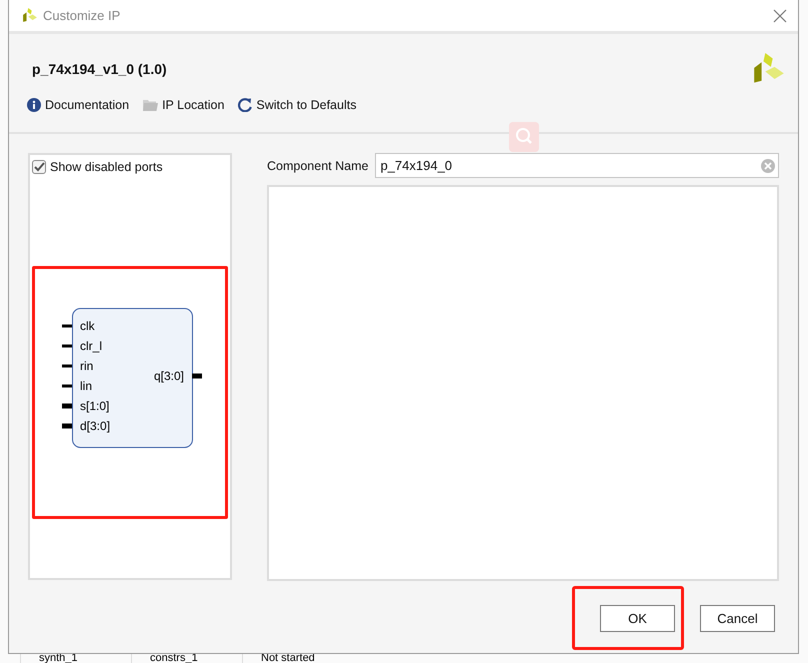 This screenshot has height=663, width=808. I want to click on checkbox, so click(39, 167).